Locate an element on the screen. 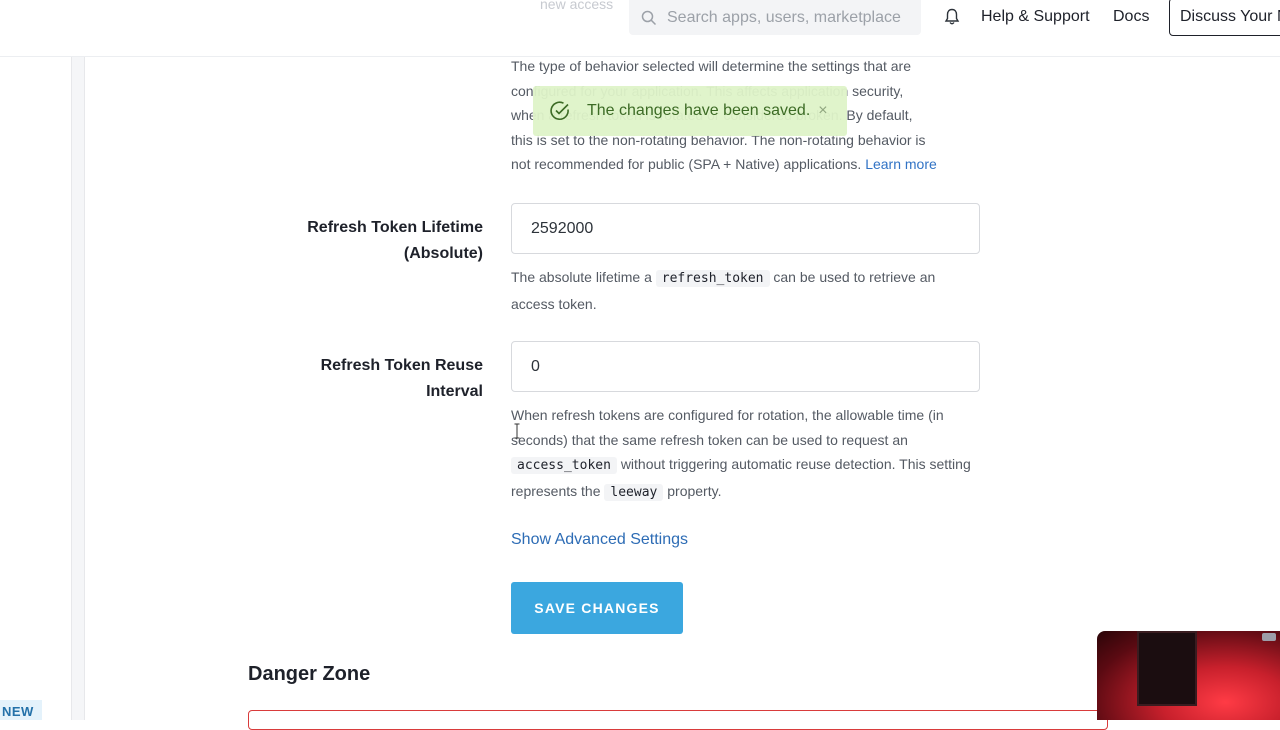  search-input is located at coordinates (792, 17).